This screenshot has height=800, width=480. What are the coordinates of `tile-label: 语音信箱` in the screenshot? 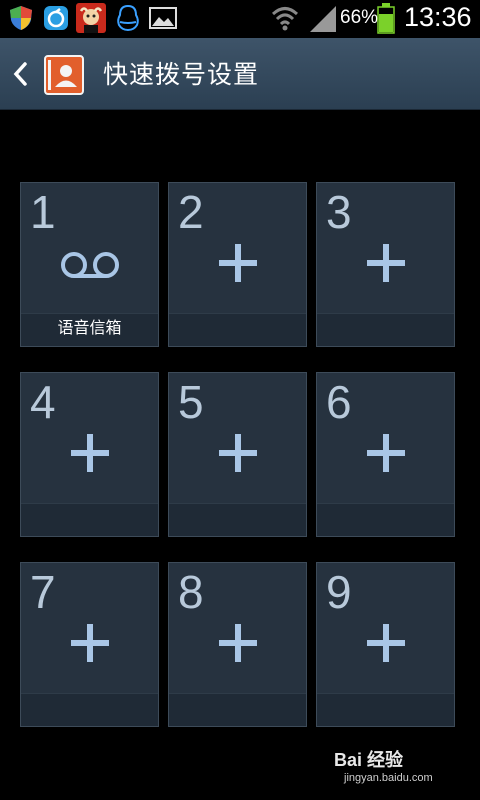 It's located at (89, 327).